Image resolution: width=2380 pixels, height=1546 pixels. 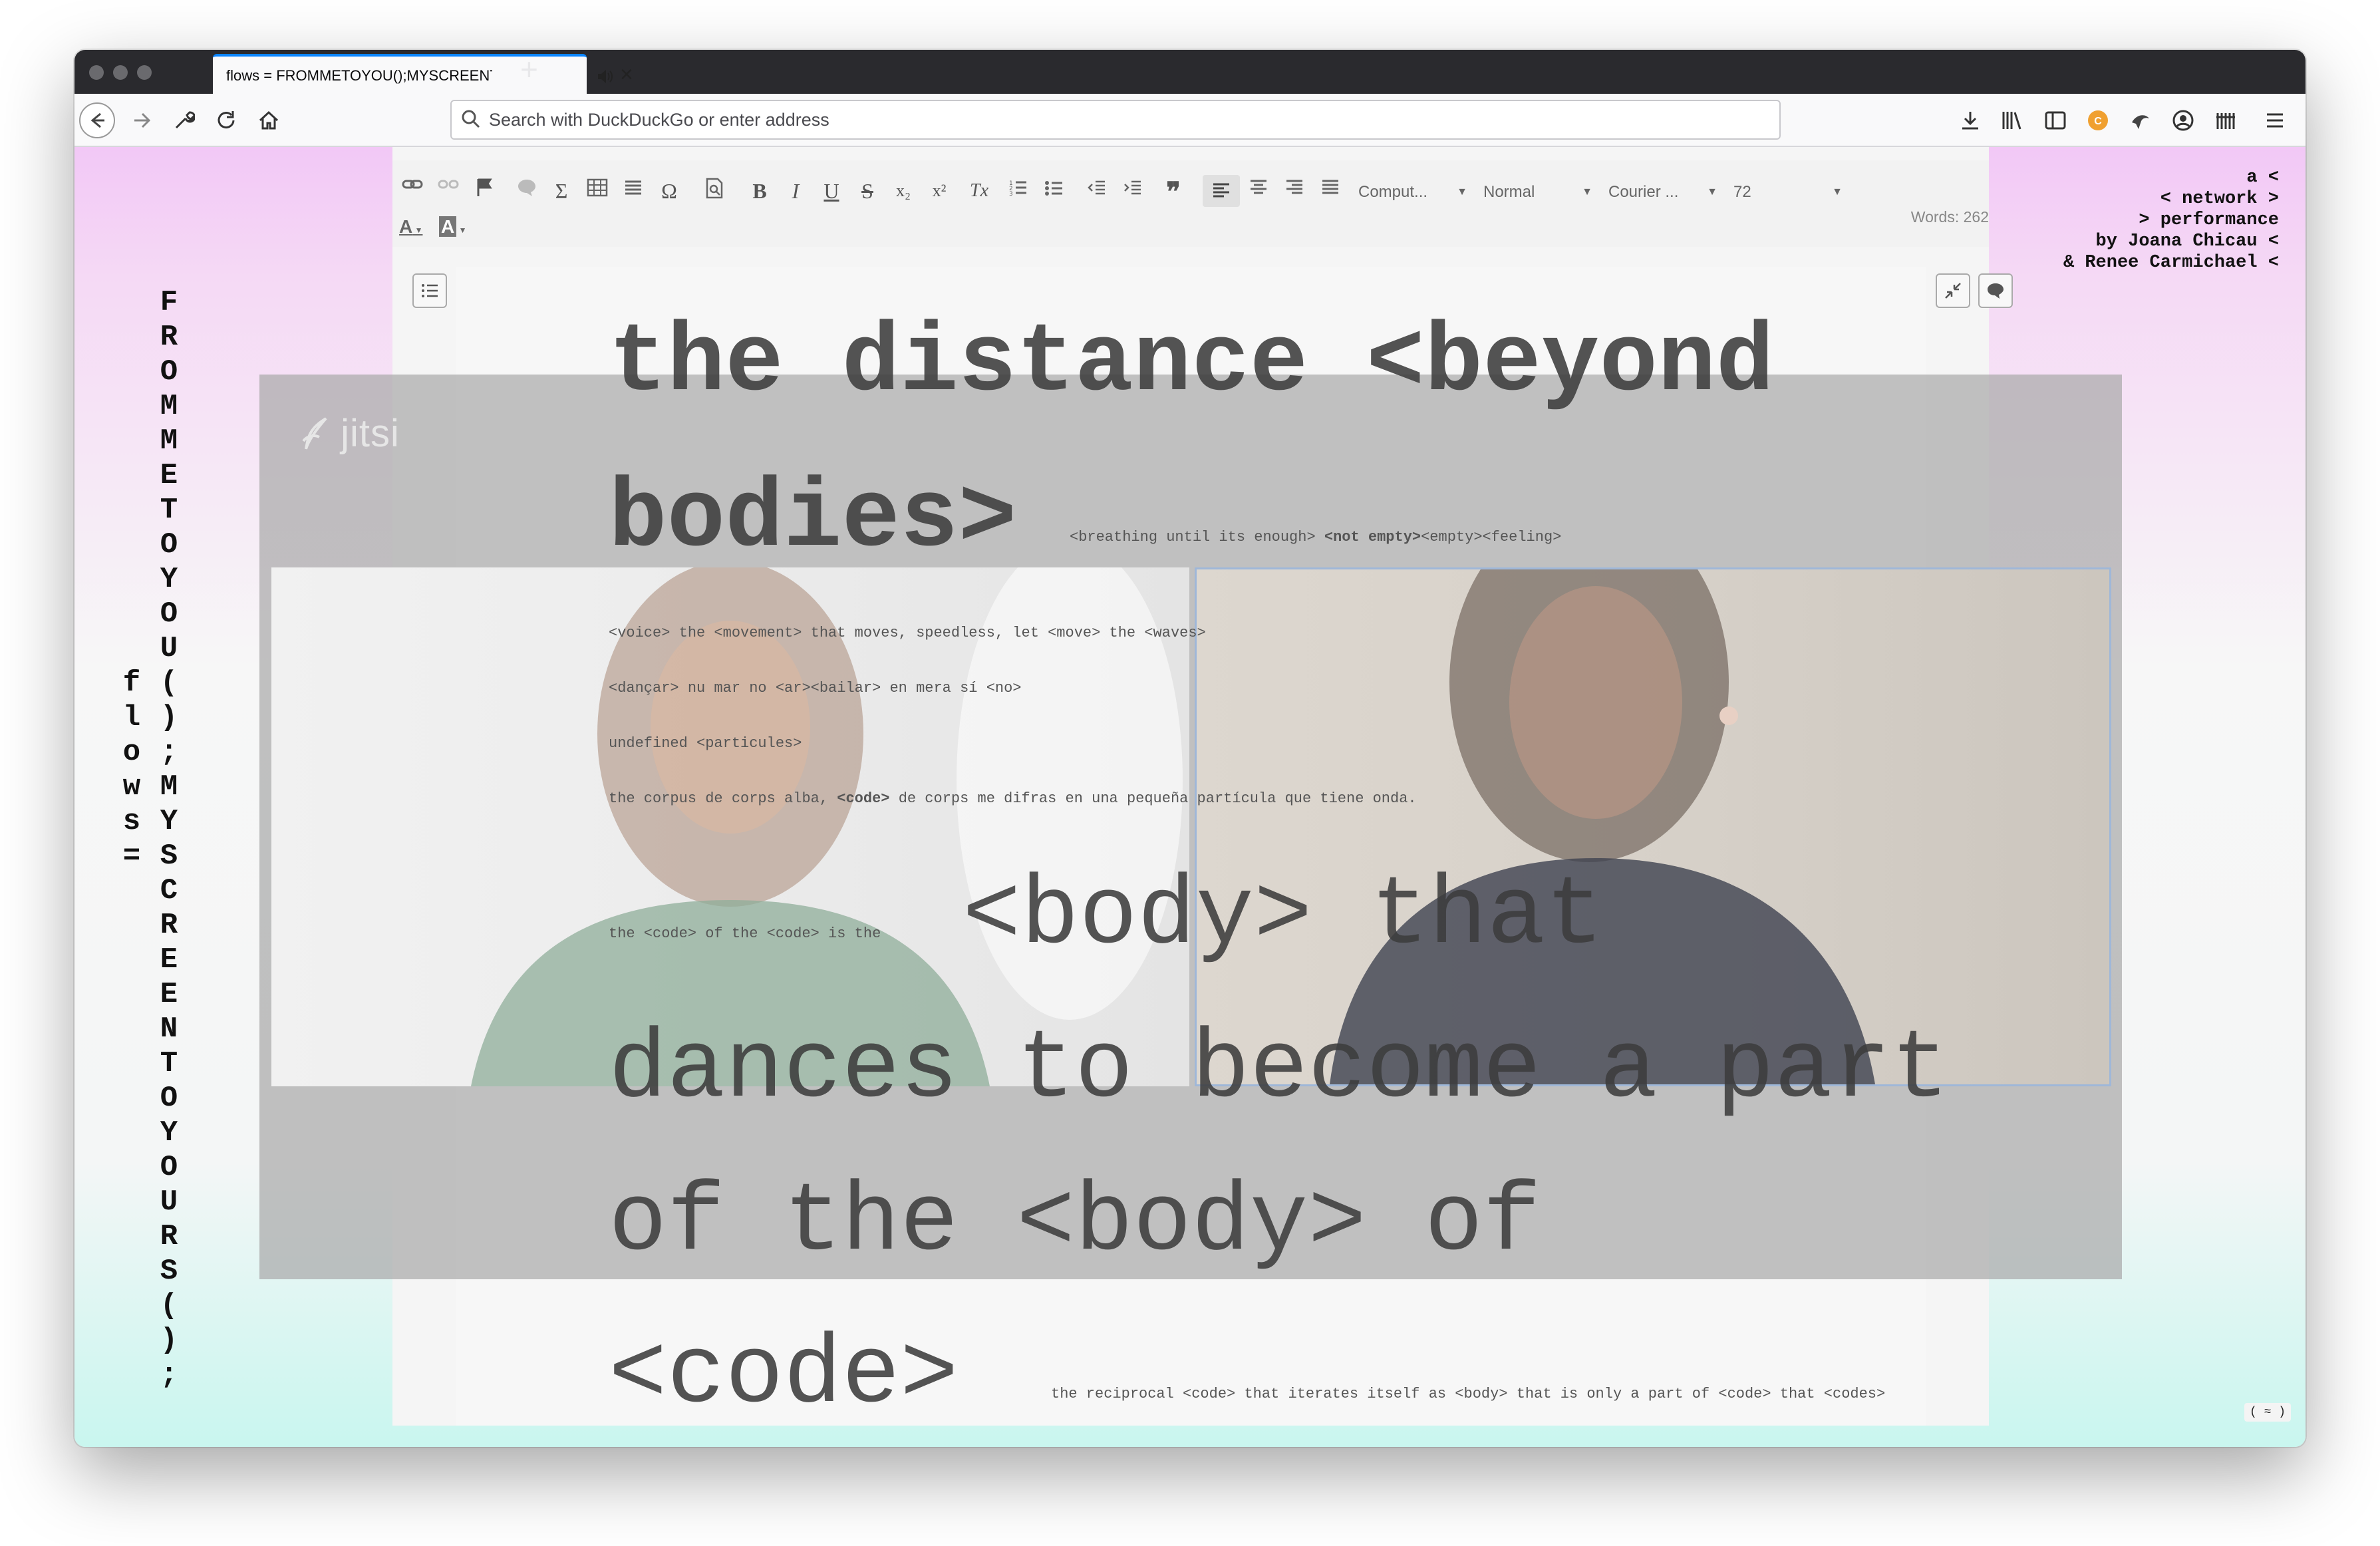 I want to click on collapse-icon, so click(x=1953, y=291).